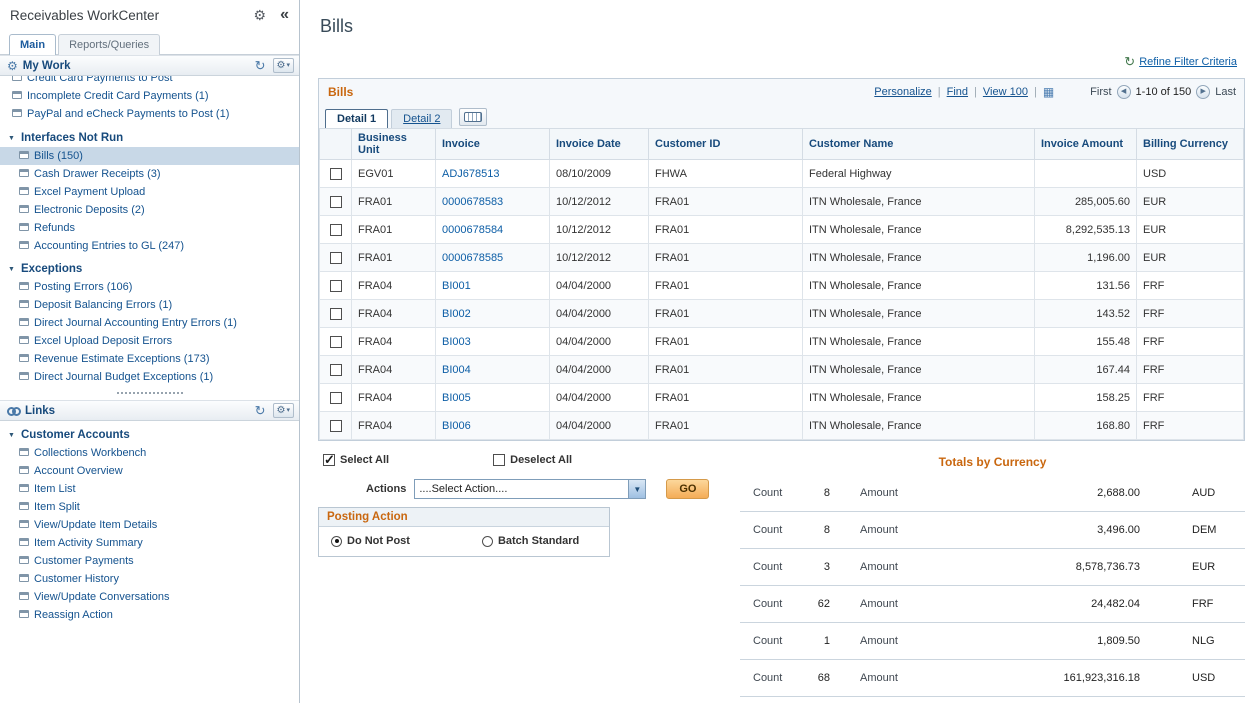  I want to click on invoice-link: 0000678583, so click(472, 202).